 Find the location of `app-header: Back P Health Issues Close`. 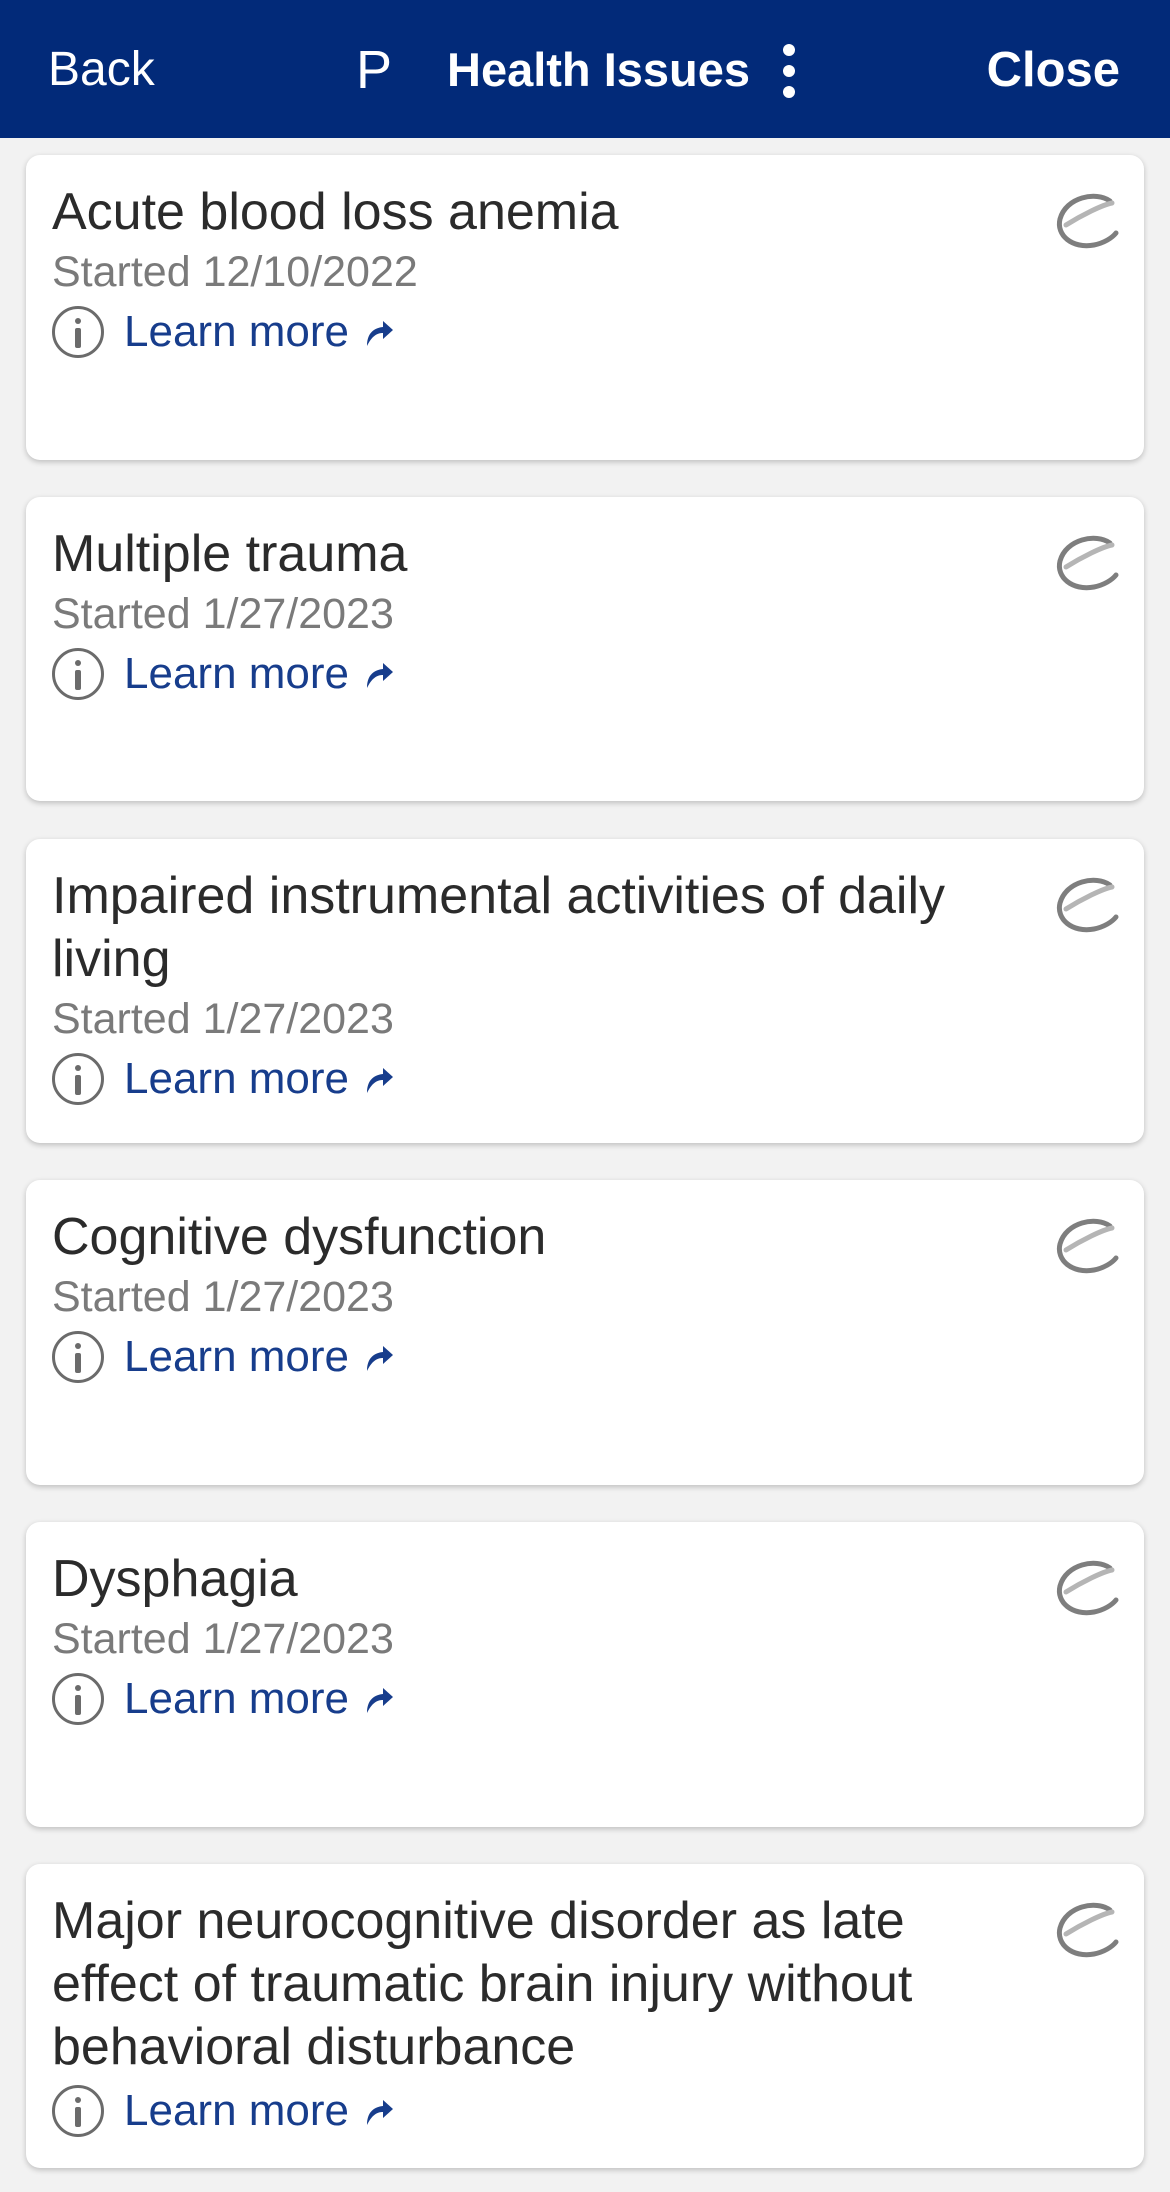

app-header: Back P Health Issues Close is located at coordinates (585, 69).